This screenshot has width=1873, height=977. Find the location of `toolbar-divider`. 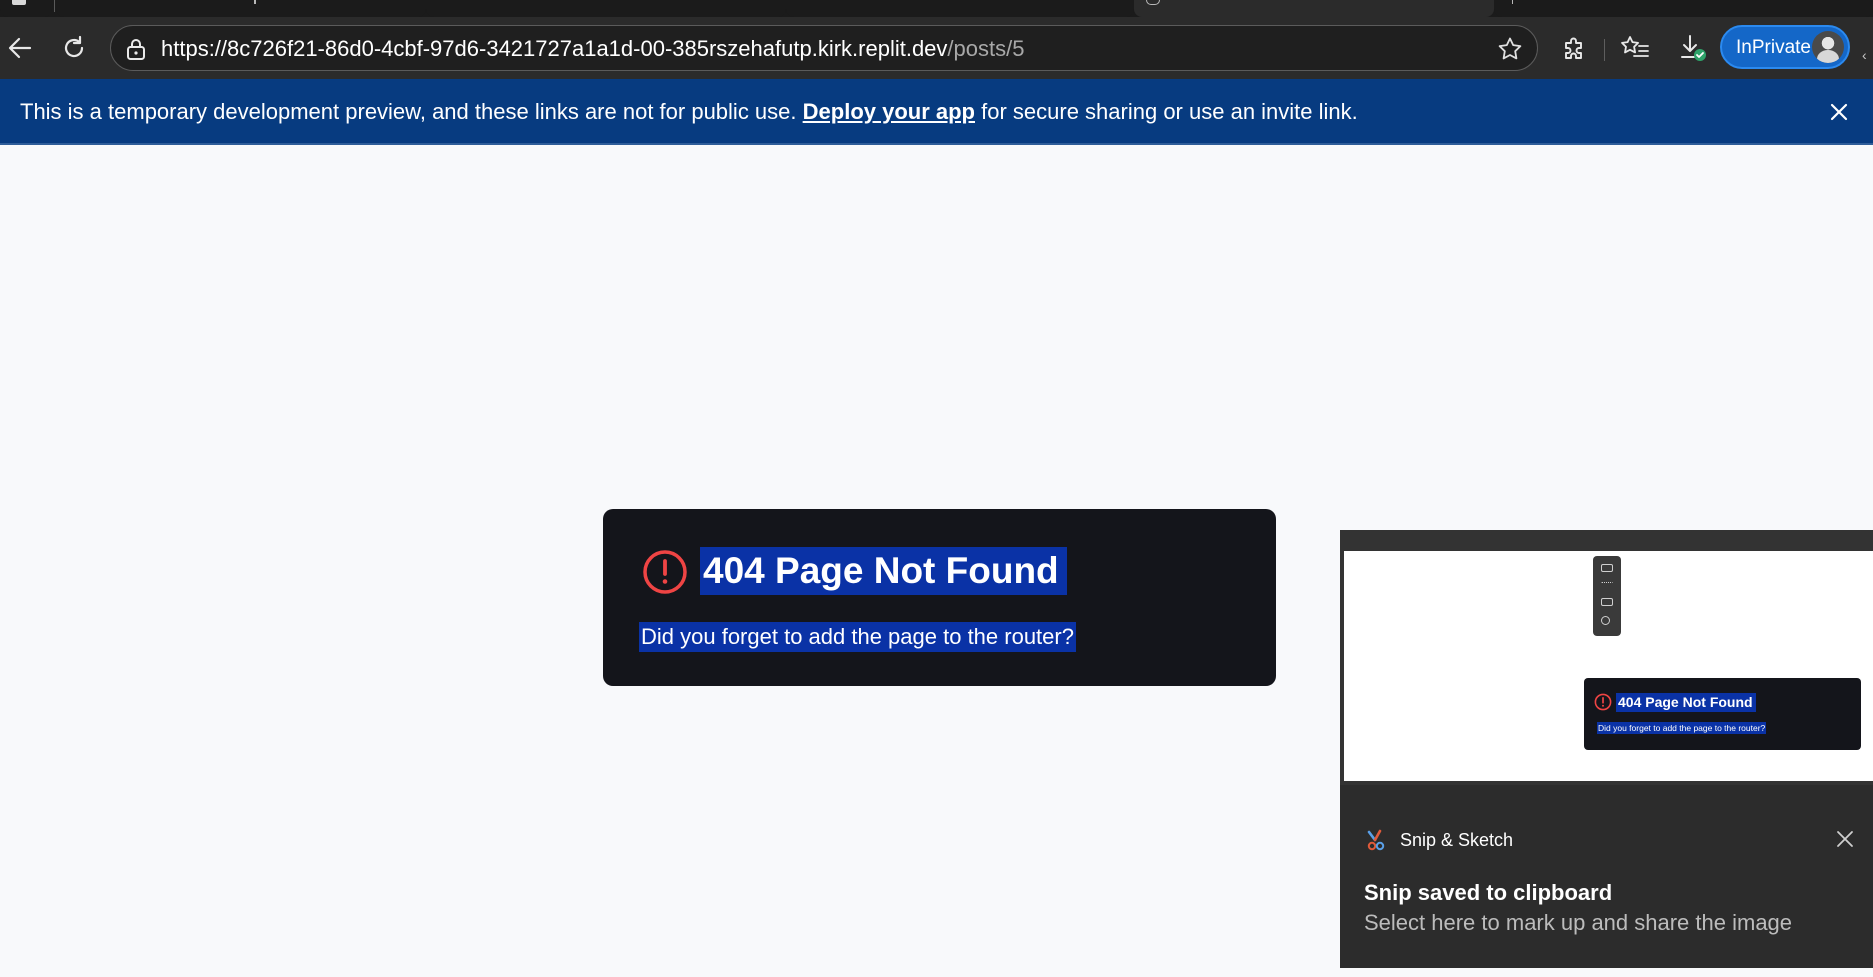

toolbar-divider is located at coordinates (1604, 50).